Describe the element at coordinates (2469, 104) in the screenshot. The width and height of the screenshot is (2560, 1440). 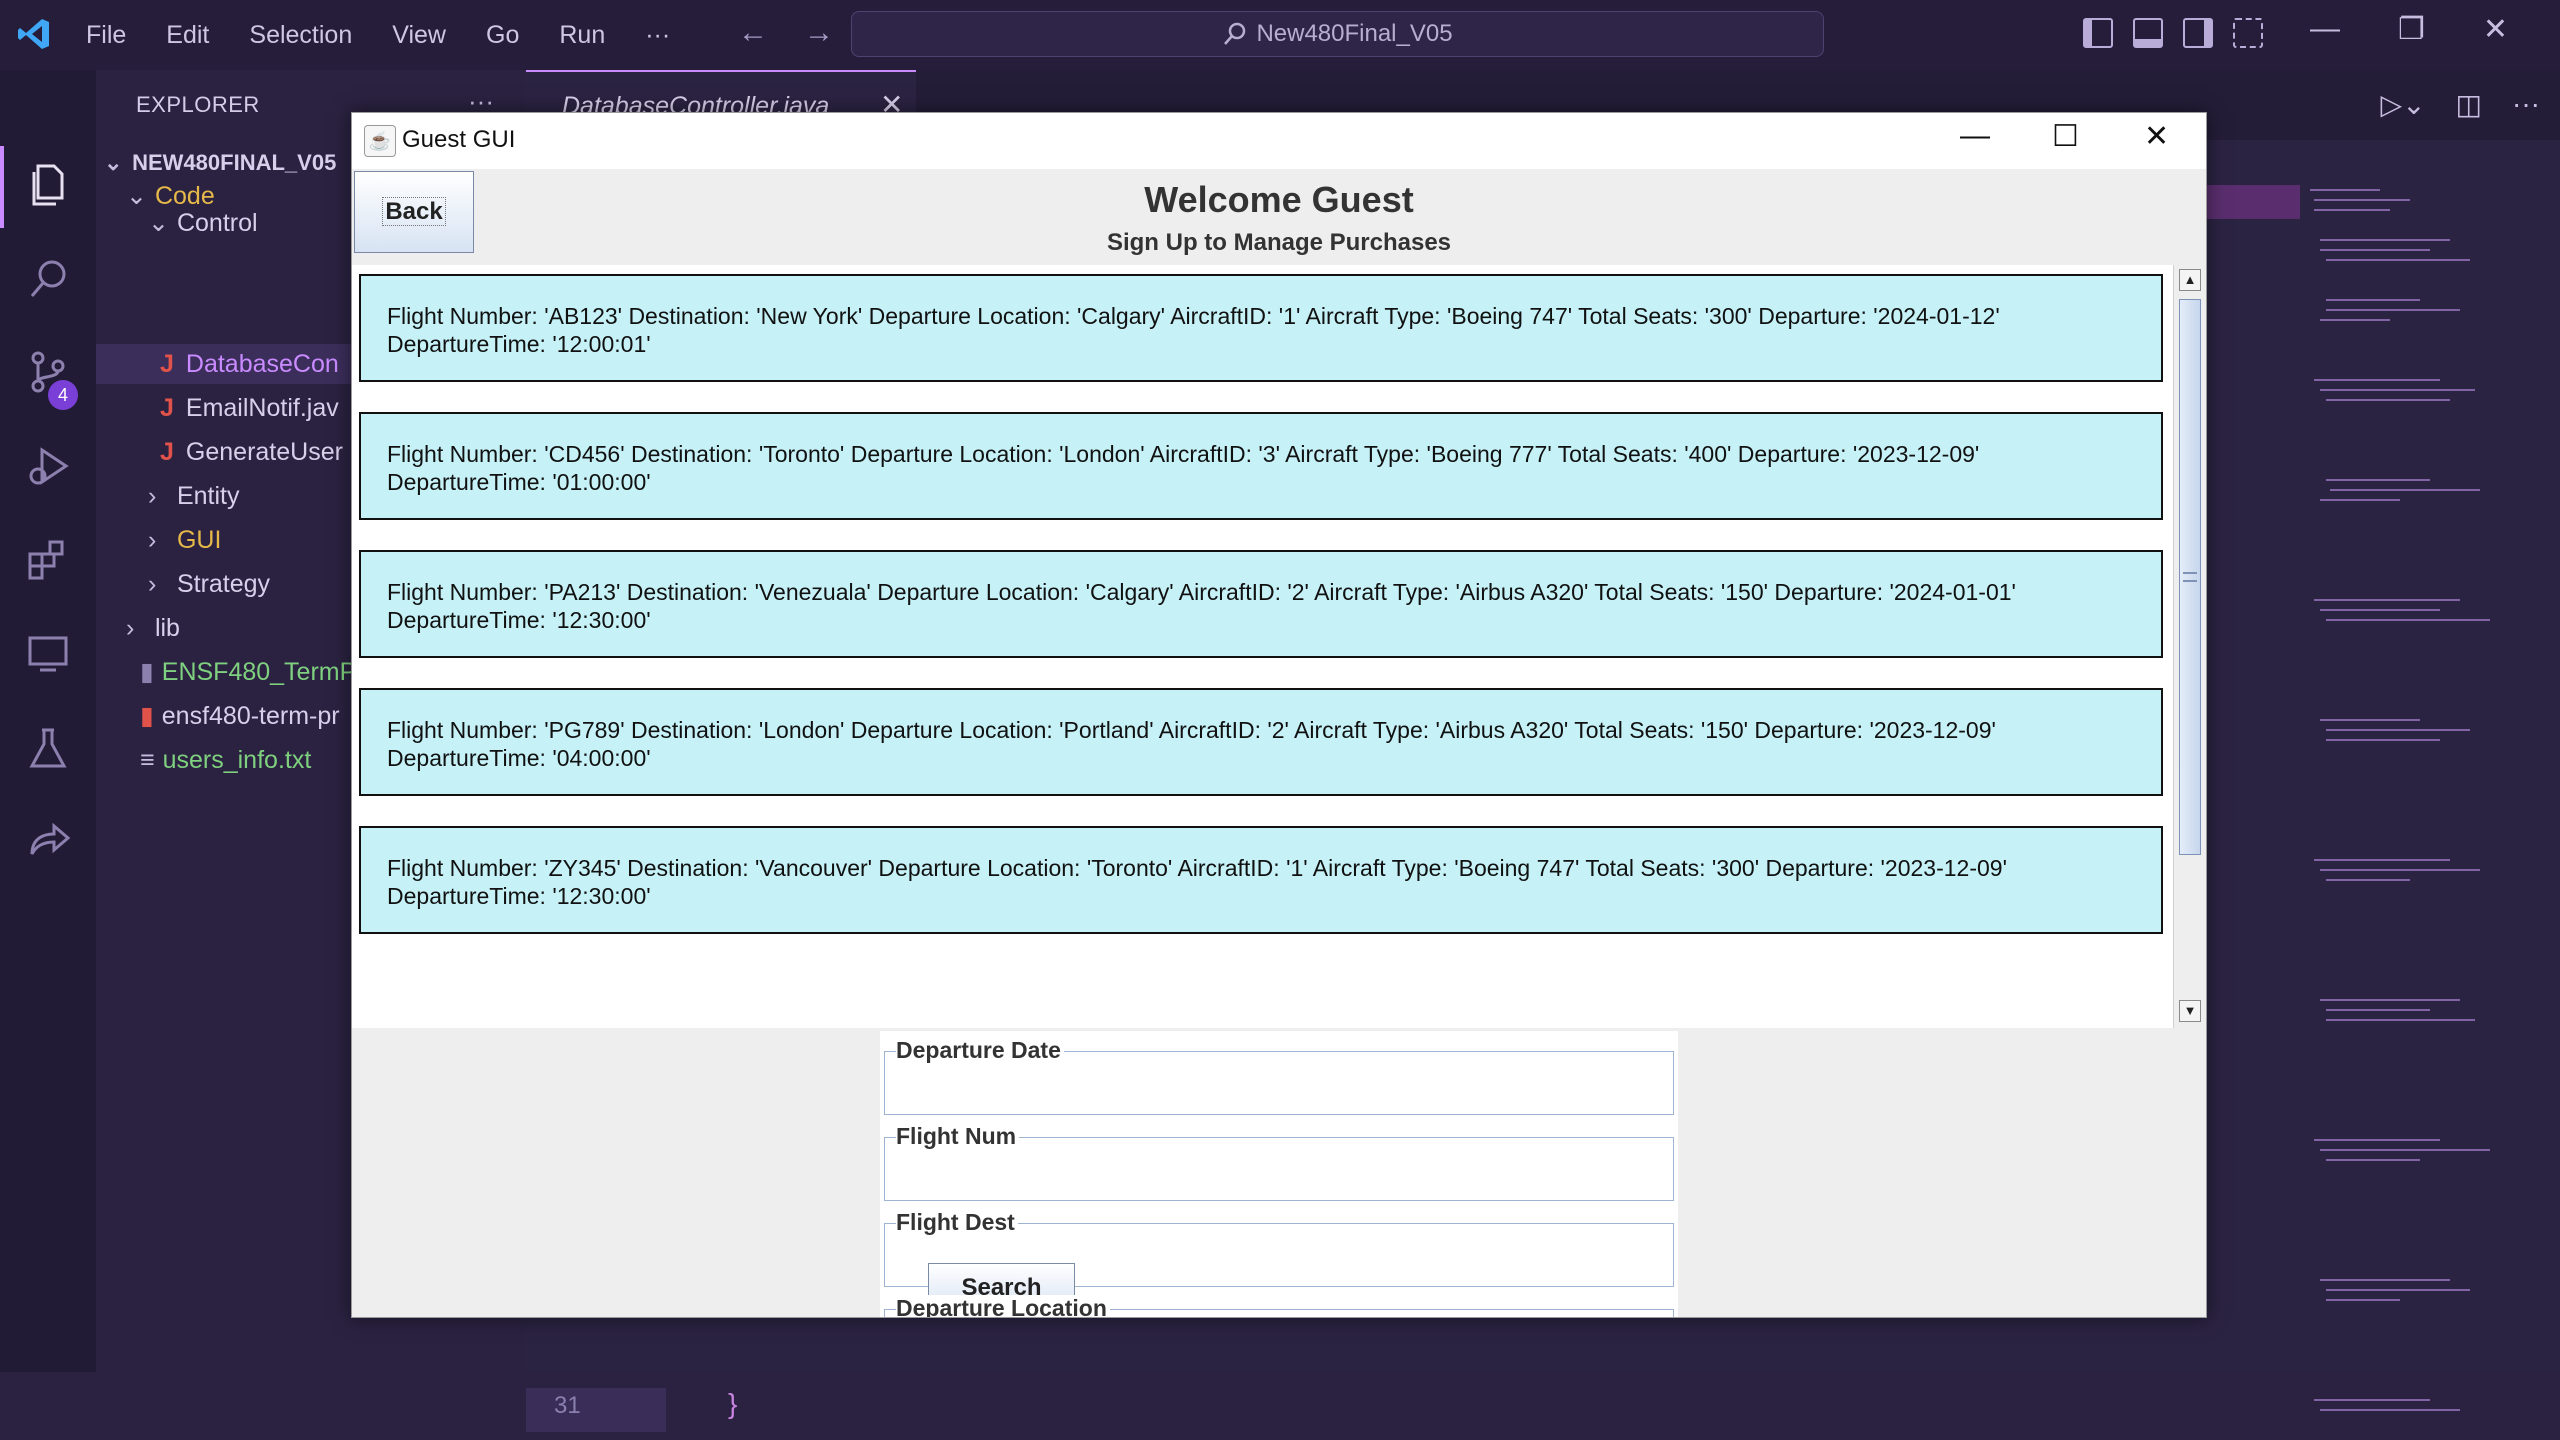
I see `split-editor-icon: ◫` at that location.